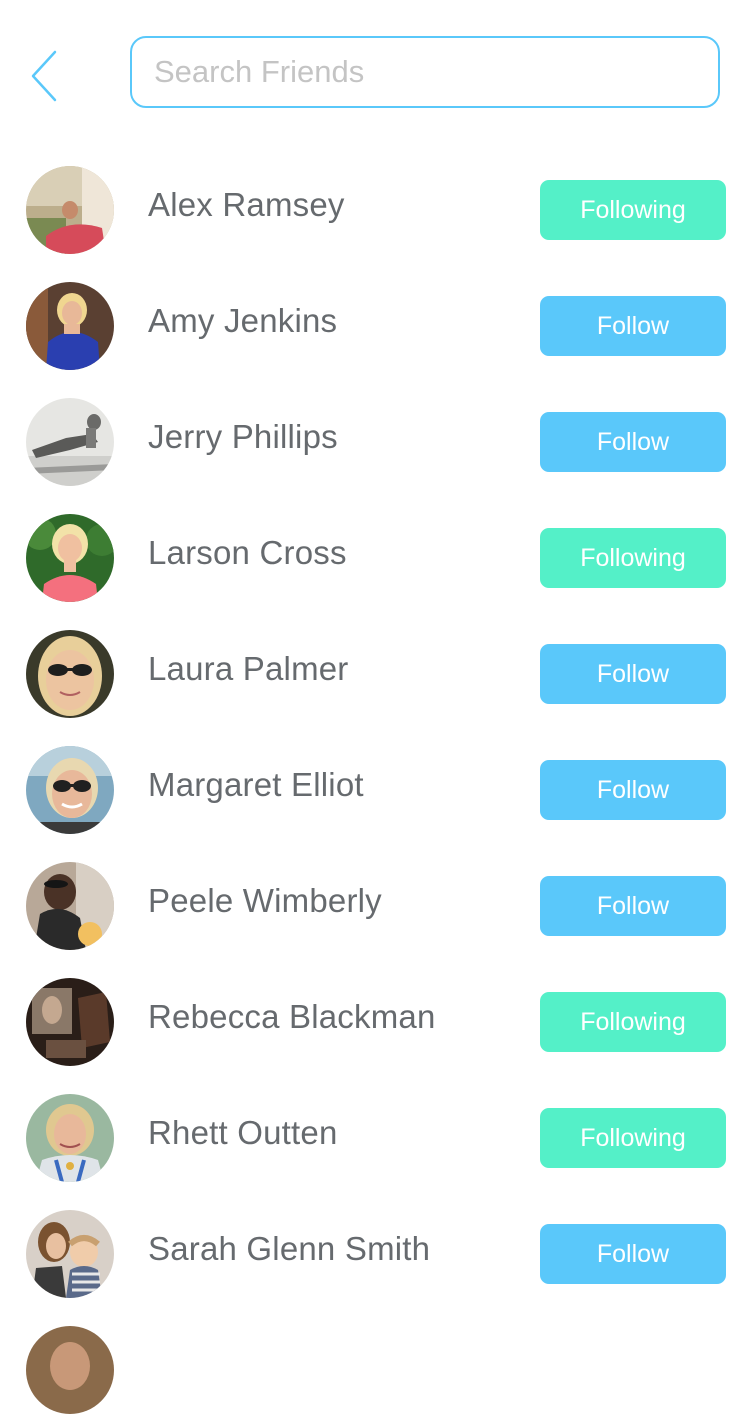  What do you see at coordinates (243, 1132) in the screenshot?
I see `friend-name: Rhett Outten` at bounding box center [243, 1132].